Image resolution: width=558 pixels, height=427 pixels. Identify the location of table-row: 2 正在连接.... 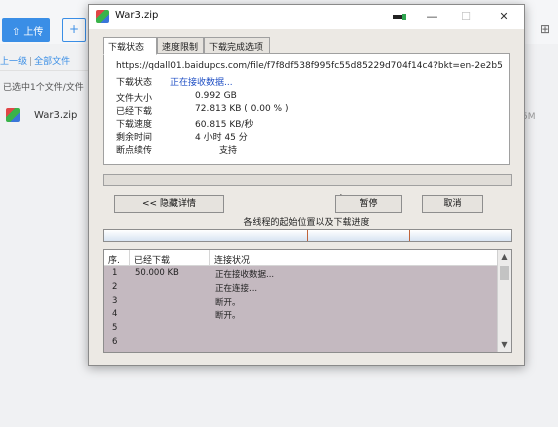
(300, 288).